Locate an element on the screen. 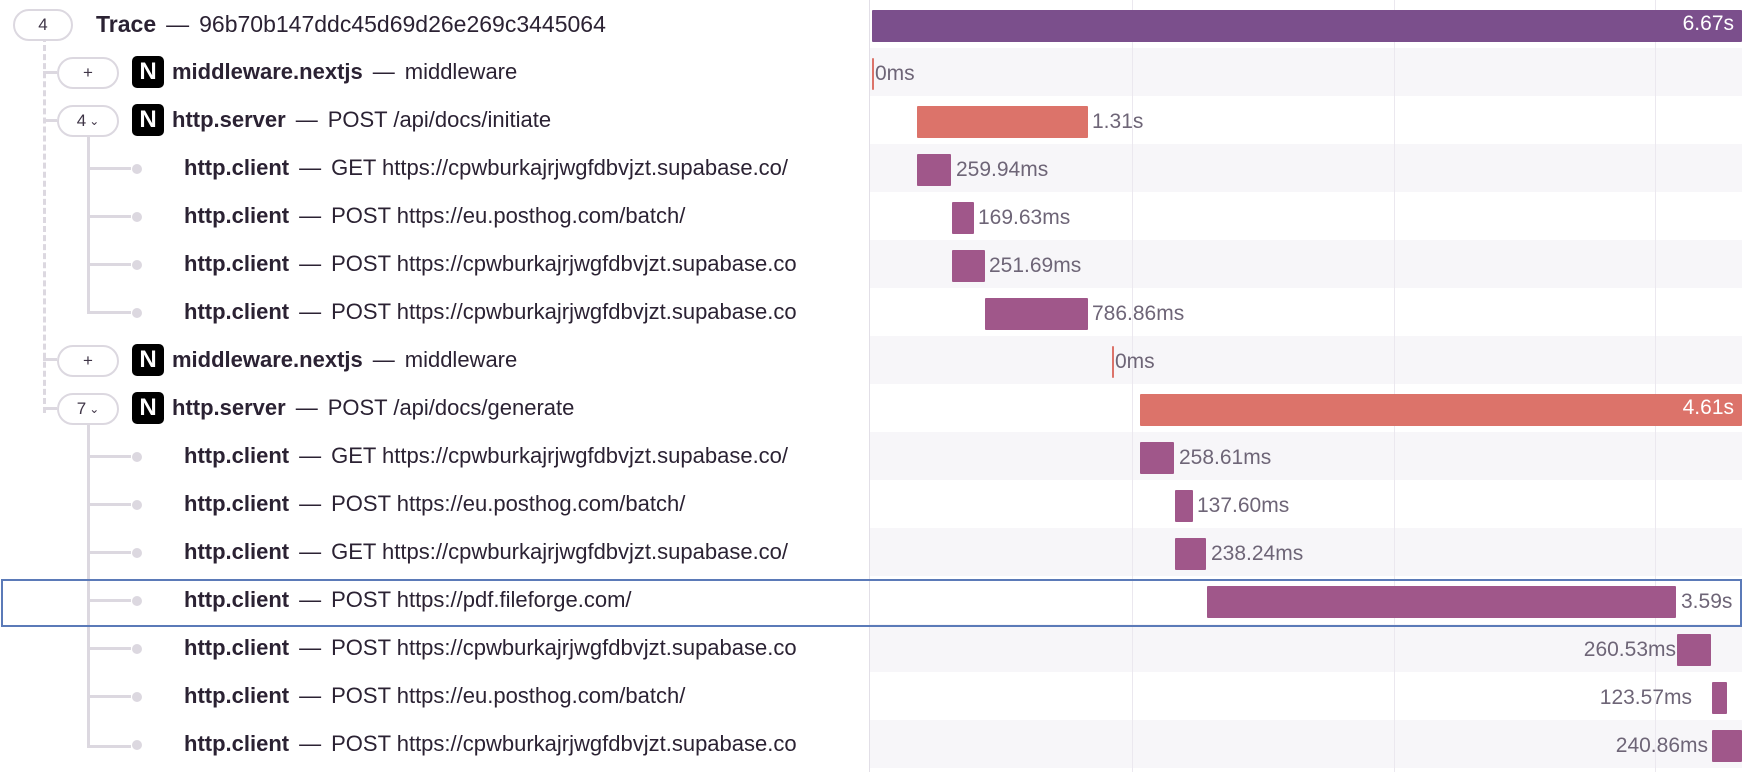  children-count: 4 is located at coordinates (81, 120).